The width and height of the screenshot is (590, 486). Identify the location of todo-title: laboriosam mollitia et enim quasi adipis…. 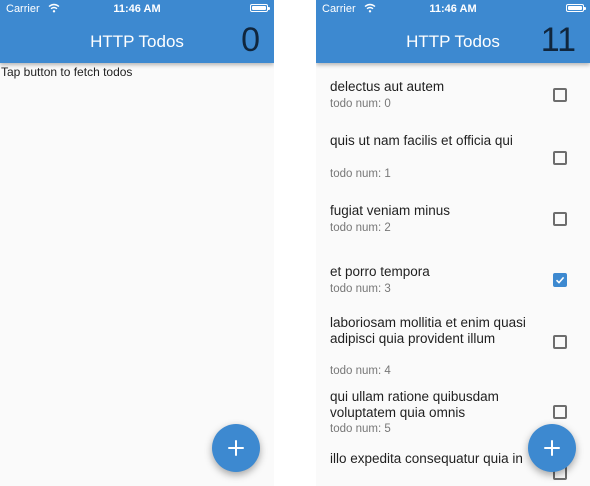
(428, 330).